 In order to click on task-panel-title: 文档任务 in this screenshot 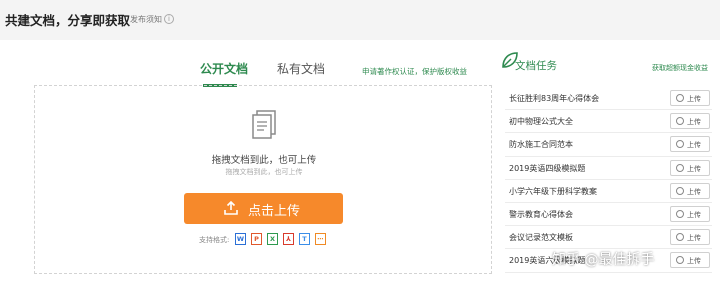, I will do `click(536, 66)`.